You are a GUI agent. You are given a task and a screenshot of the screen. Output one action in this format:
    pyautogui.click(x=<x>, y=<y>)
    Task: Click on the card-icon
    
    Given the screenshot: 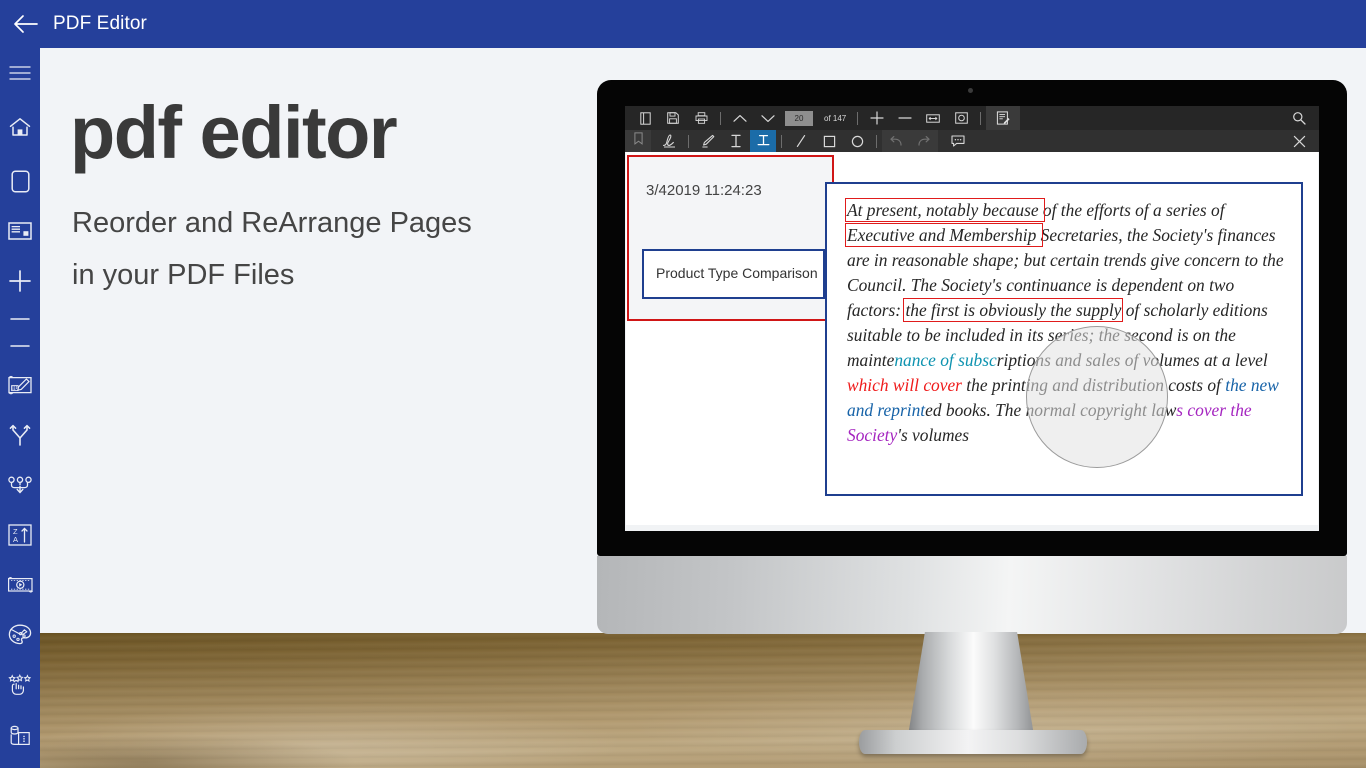 What is the action you would take?
    pyautogui.click(x=20, y=231)
    